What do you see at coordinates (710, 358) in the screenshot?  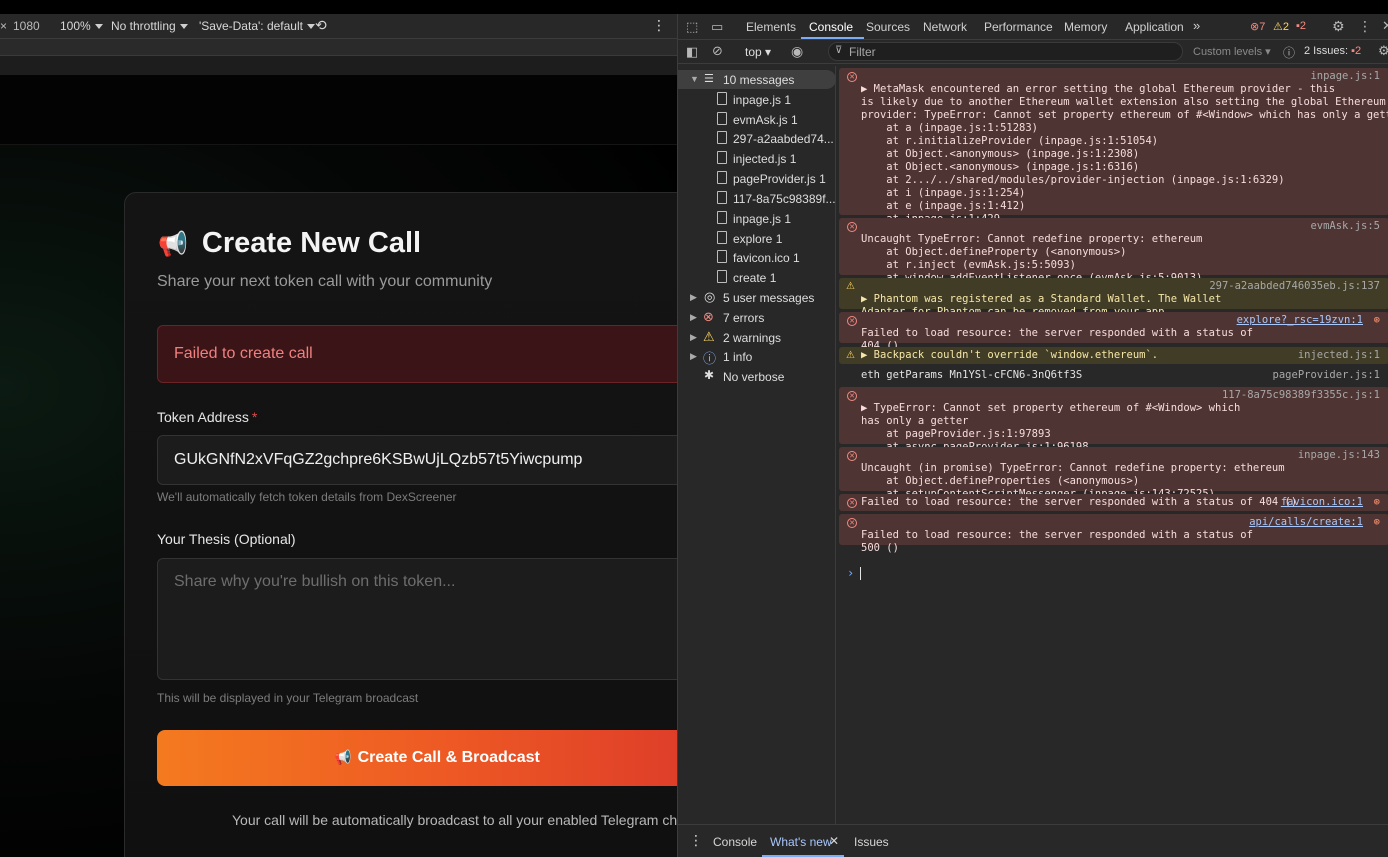 I see `info-icon: ⓘ` at bounding box center [710, 358].